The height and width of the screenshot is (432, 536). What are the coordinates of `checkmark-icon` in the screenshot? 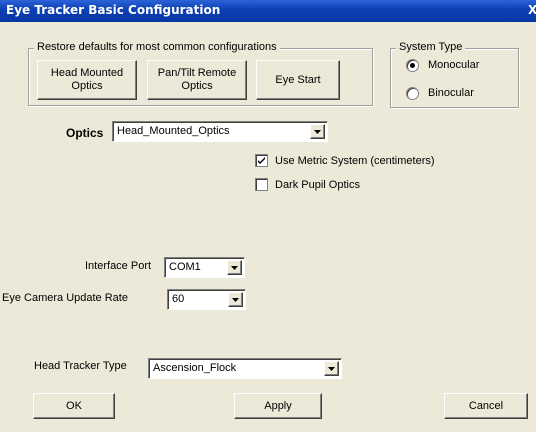 It's located at (261, 160).